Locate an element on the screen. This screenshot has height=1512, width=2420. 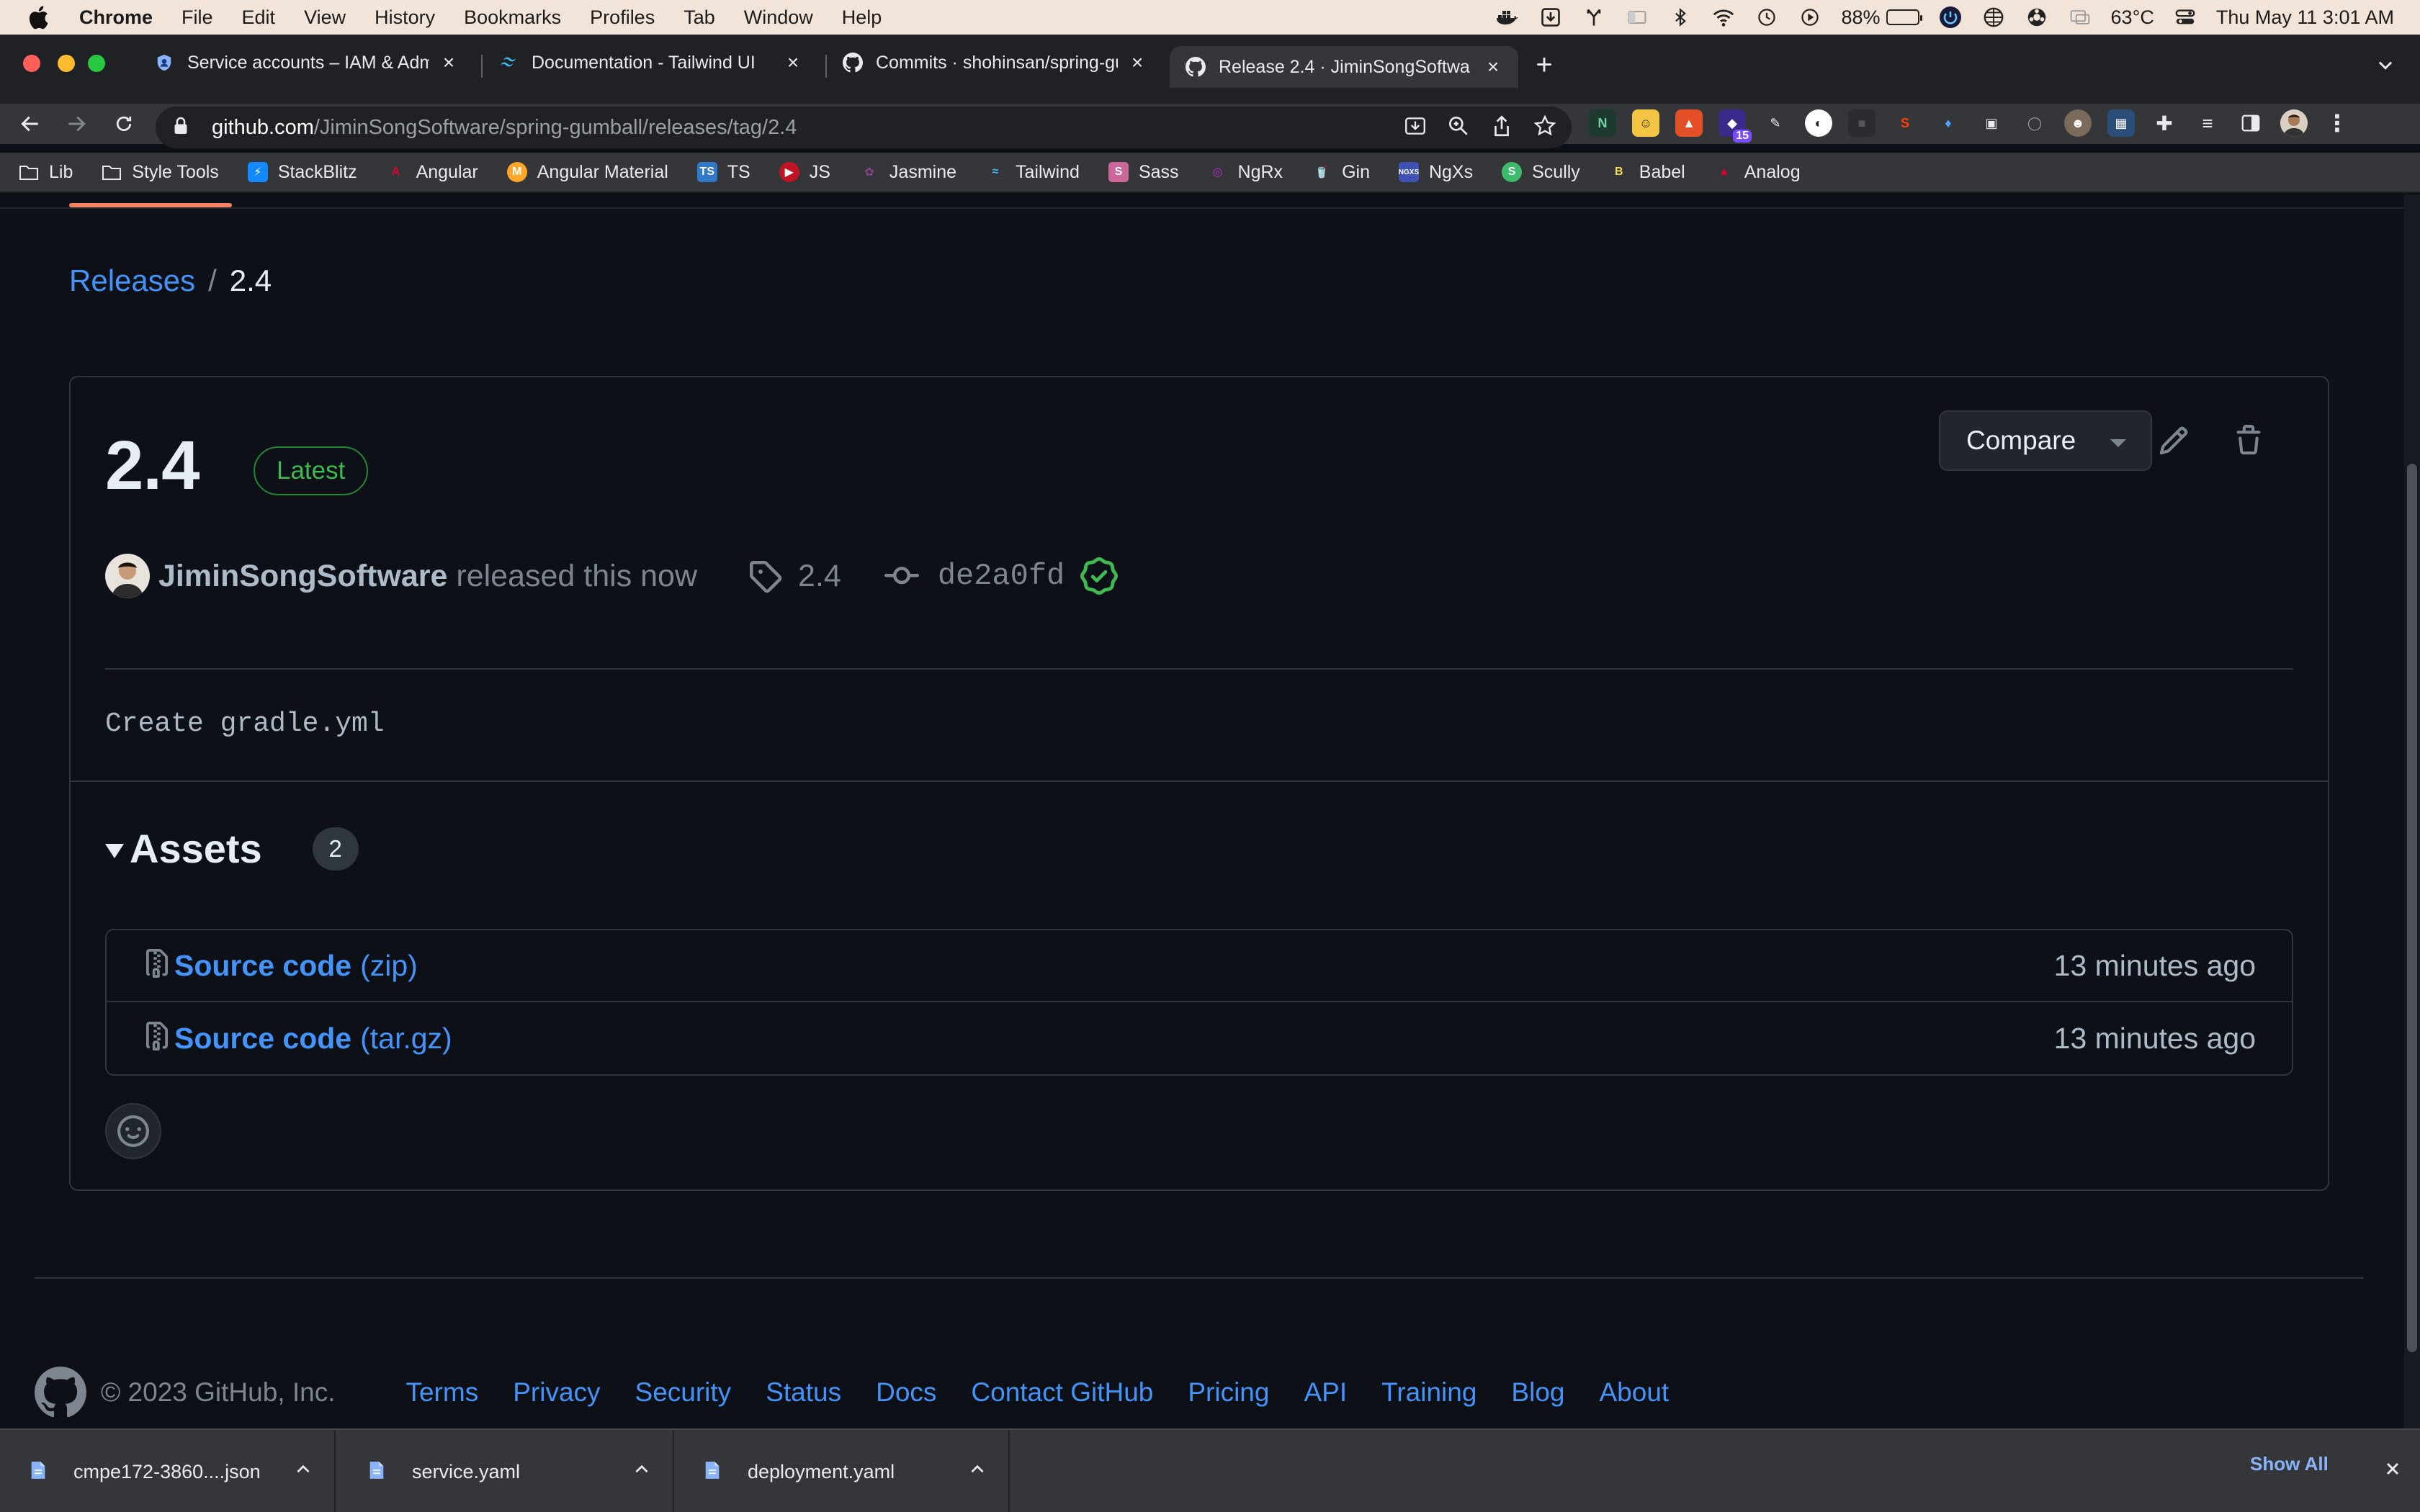
bookmark-ts: TS TS is located at coordinates (723, 172).